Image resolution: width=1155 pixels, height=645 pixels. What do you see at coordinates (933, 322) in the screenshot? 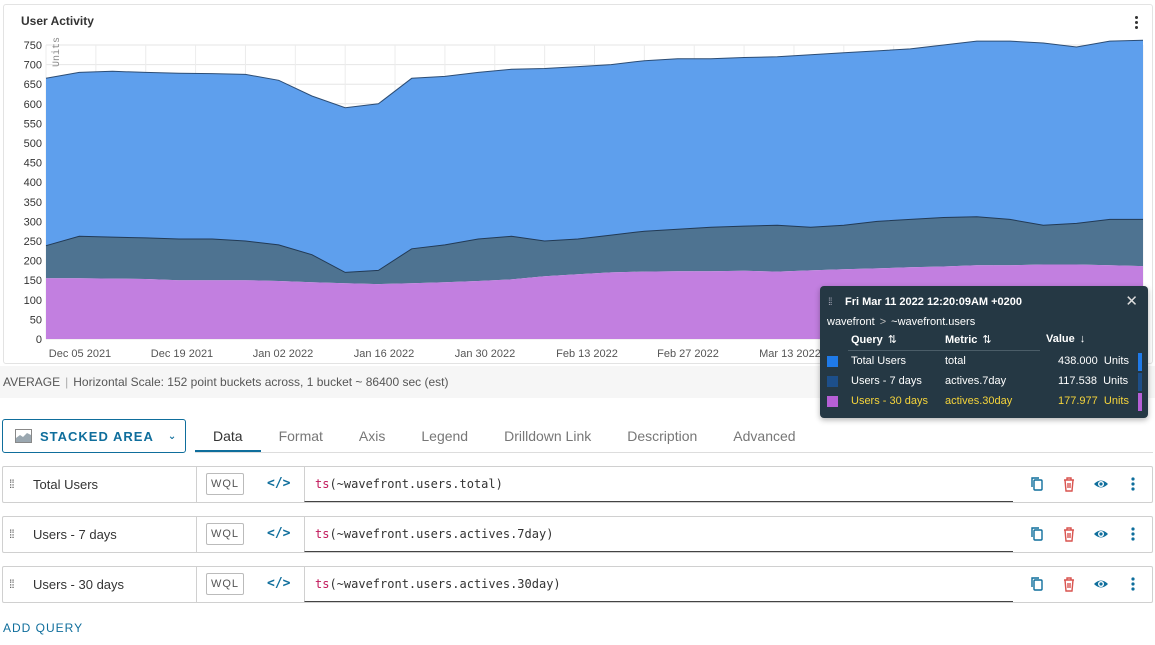
I see `tooltip-metric-path: ~wavefront.users` at bounding box center [933, 322].